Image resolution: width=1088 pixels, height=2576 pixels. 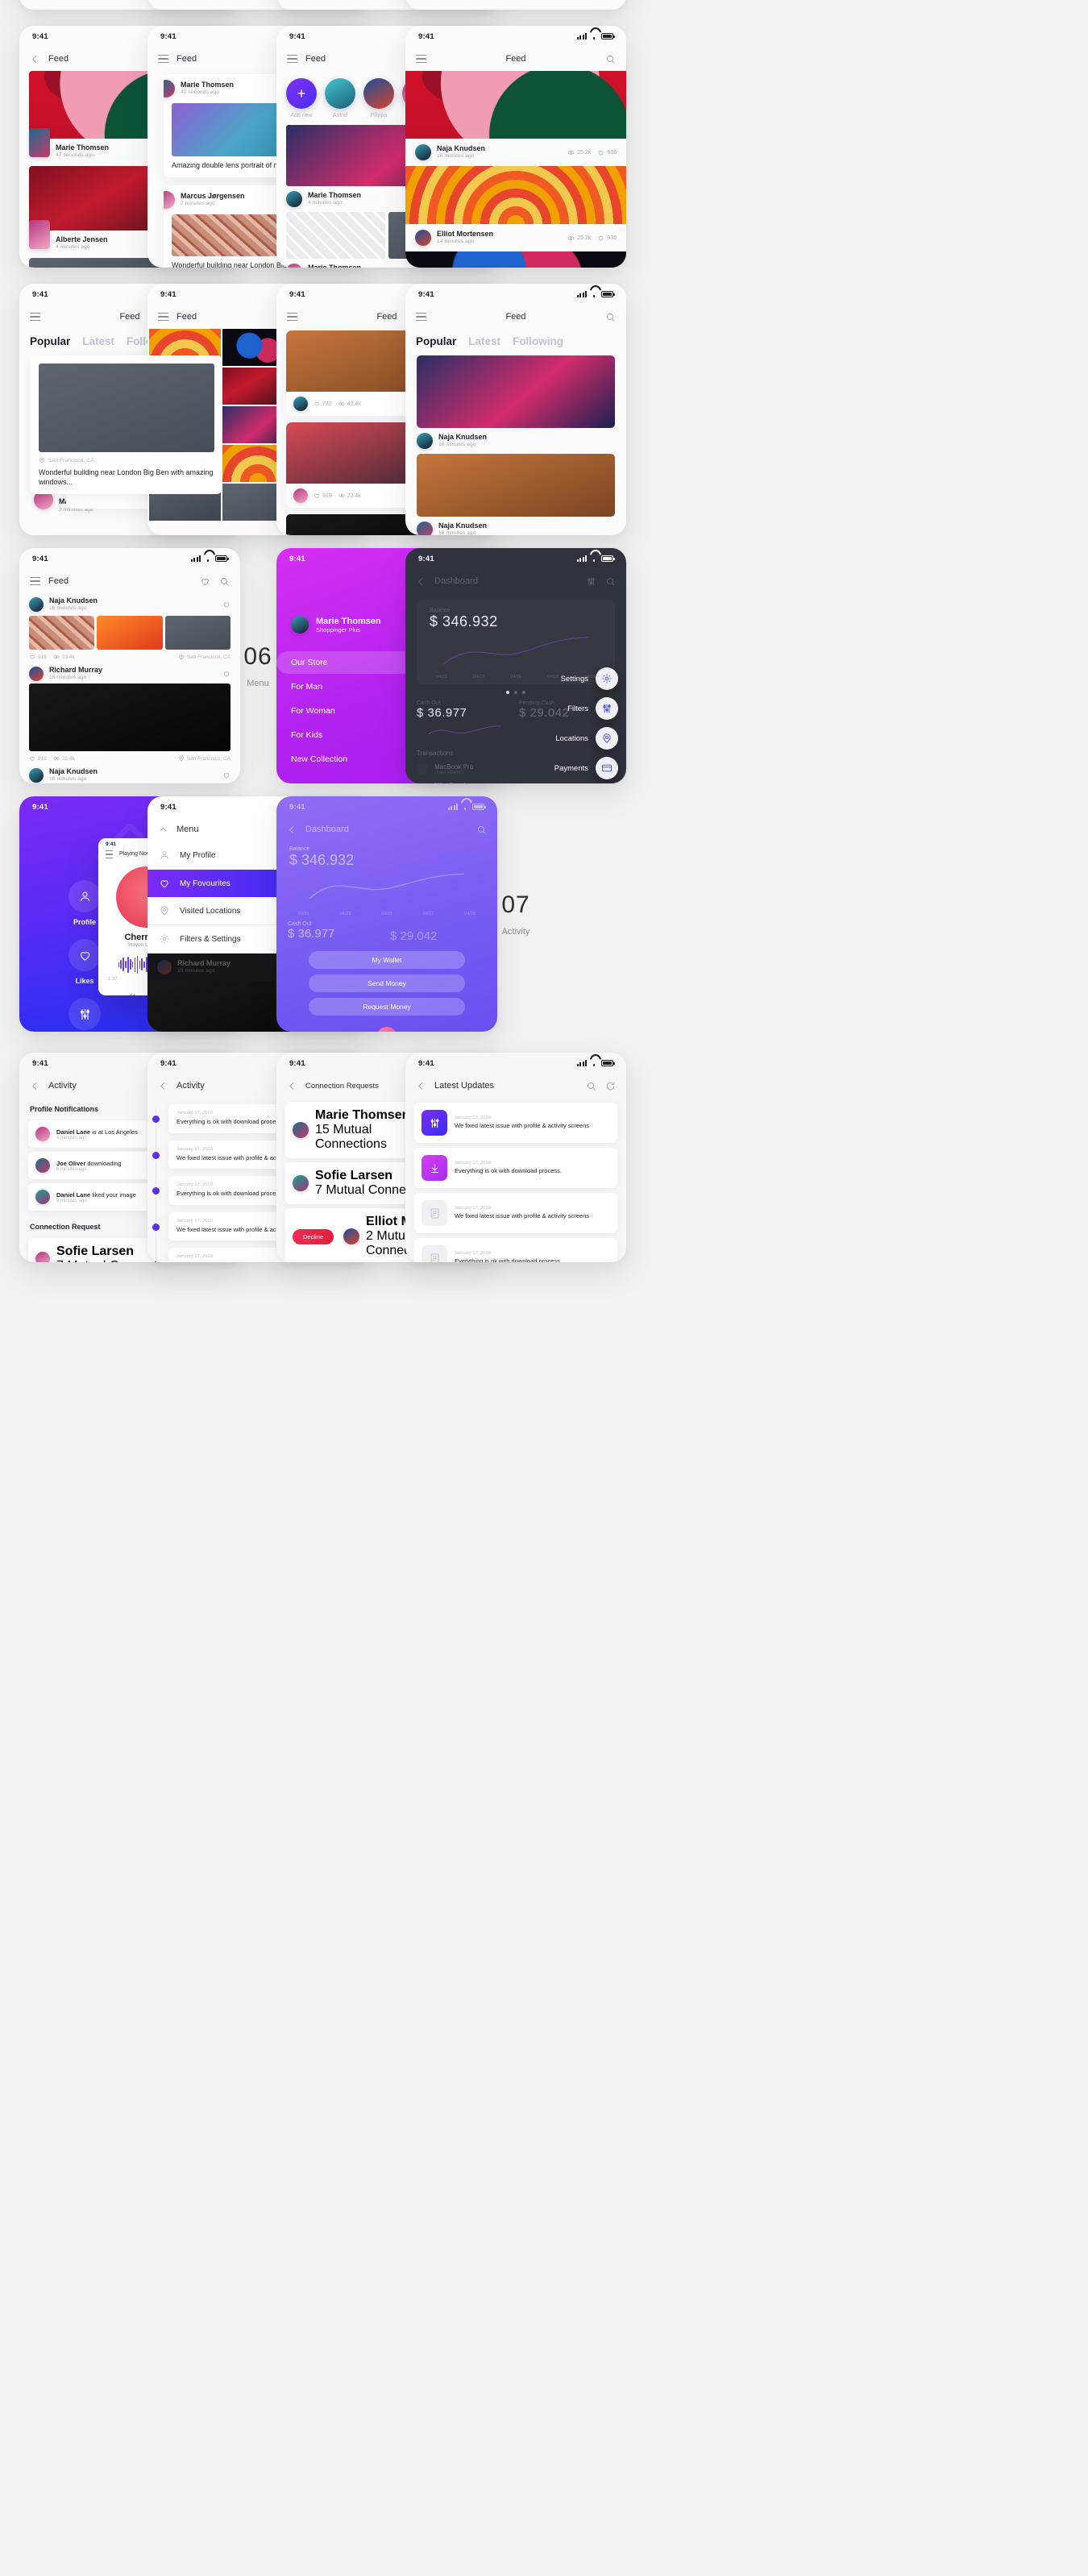 What do you see at coordinates (42, 758) in the screenshot?
I see `like-count: 919` at bounding box center [42, 758].